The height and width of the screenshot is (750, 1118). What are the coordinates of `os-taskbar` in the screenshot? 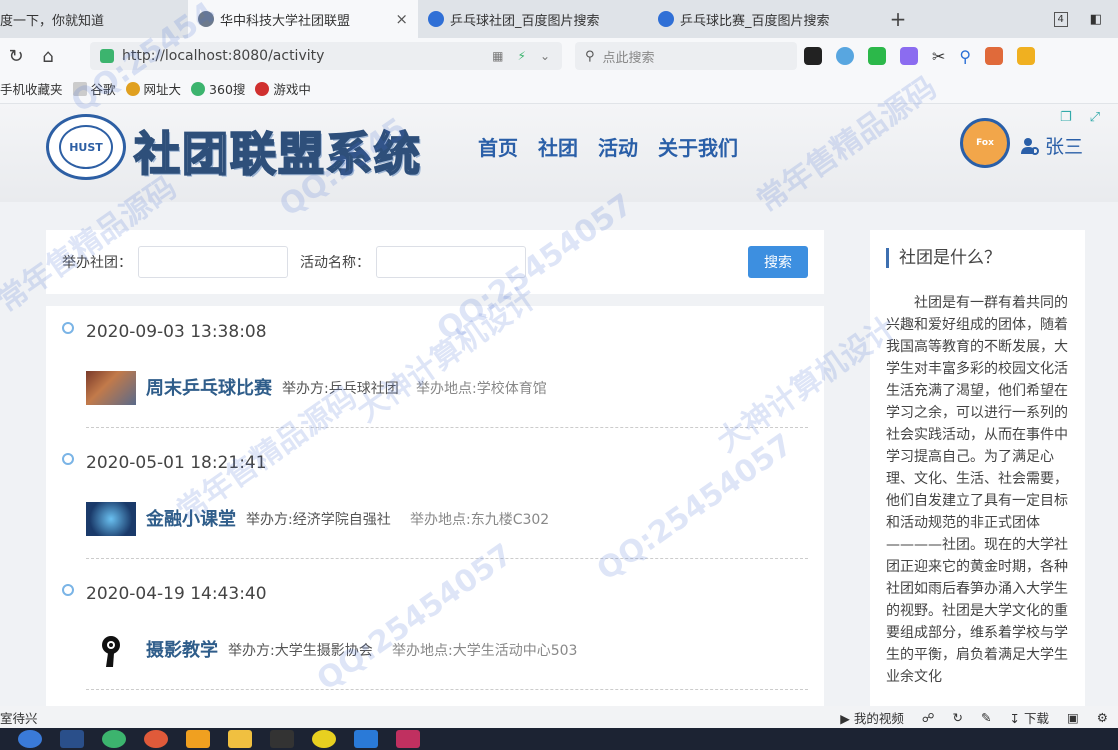 It's located at (559, 739).